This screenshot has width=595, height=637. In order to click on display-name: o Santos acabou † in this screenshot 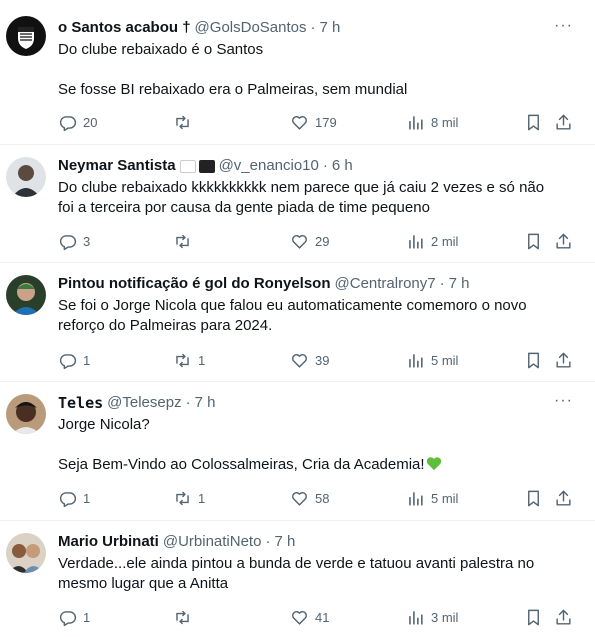, I will do `click(124, 28)`.